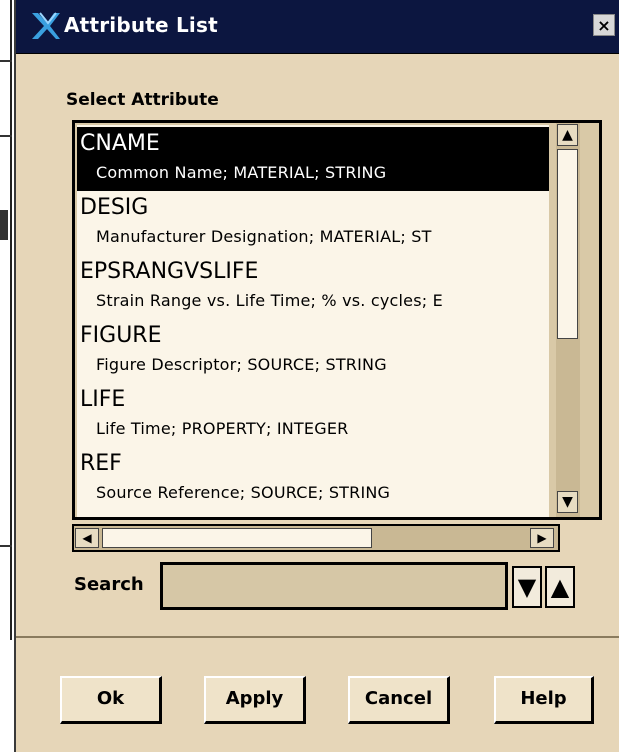 This screenshot has width=619, height=752. I want to click on select-attribute-label: Select Attribute, so click(142, 100).